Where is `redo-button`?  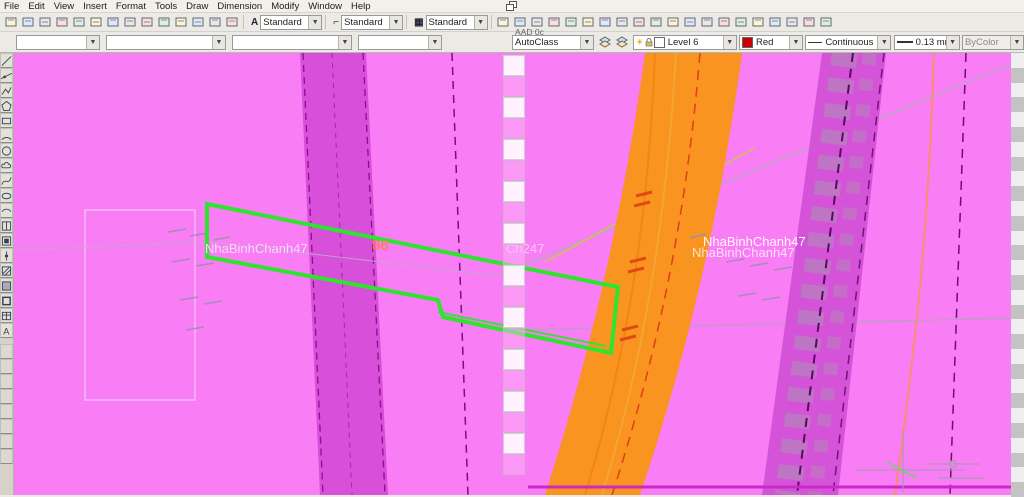
redo-button is located at coordinates (197, 22).